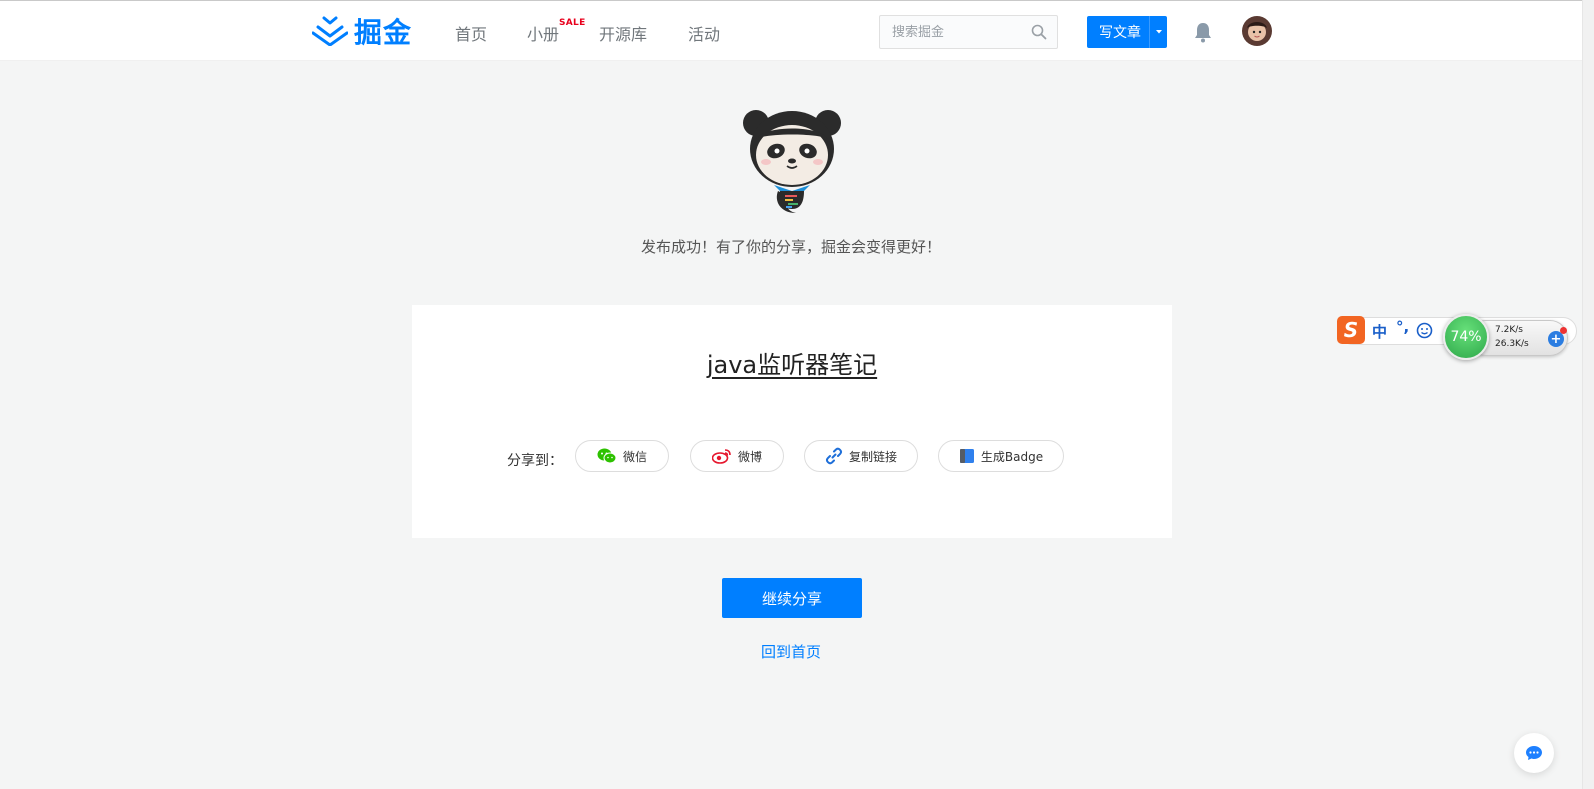 The image size is (1594, 789). I want to click on search-box, so click(968, 32).